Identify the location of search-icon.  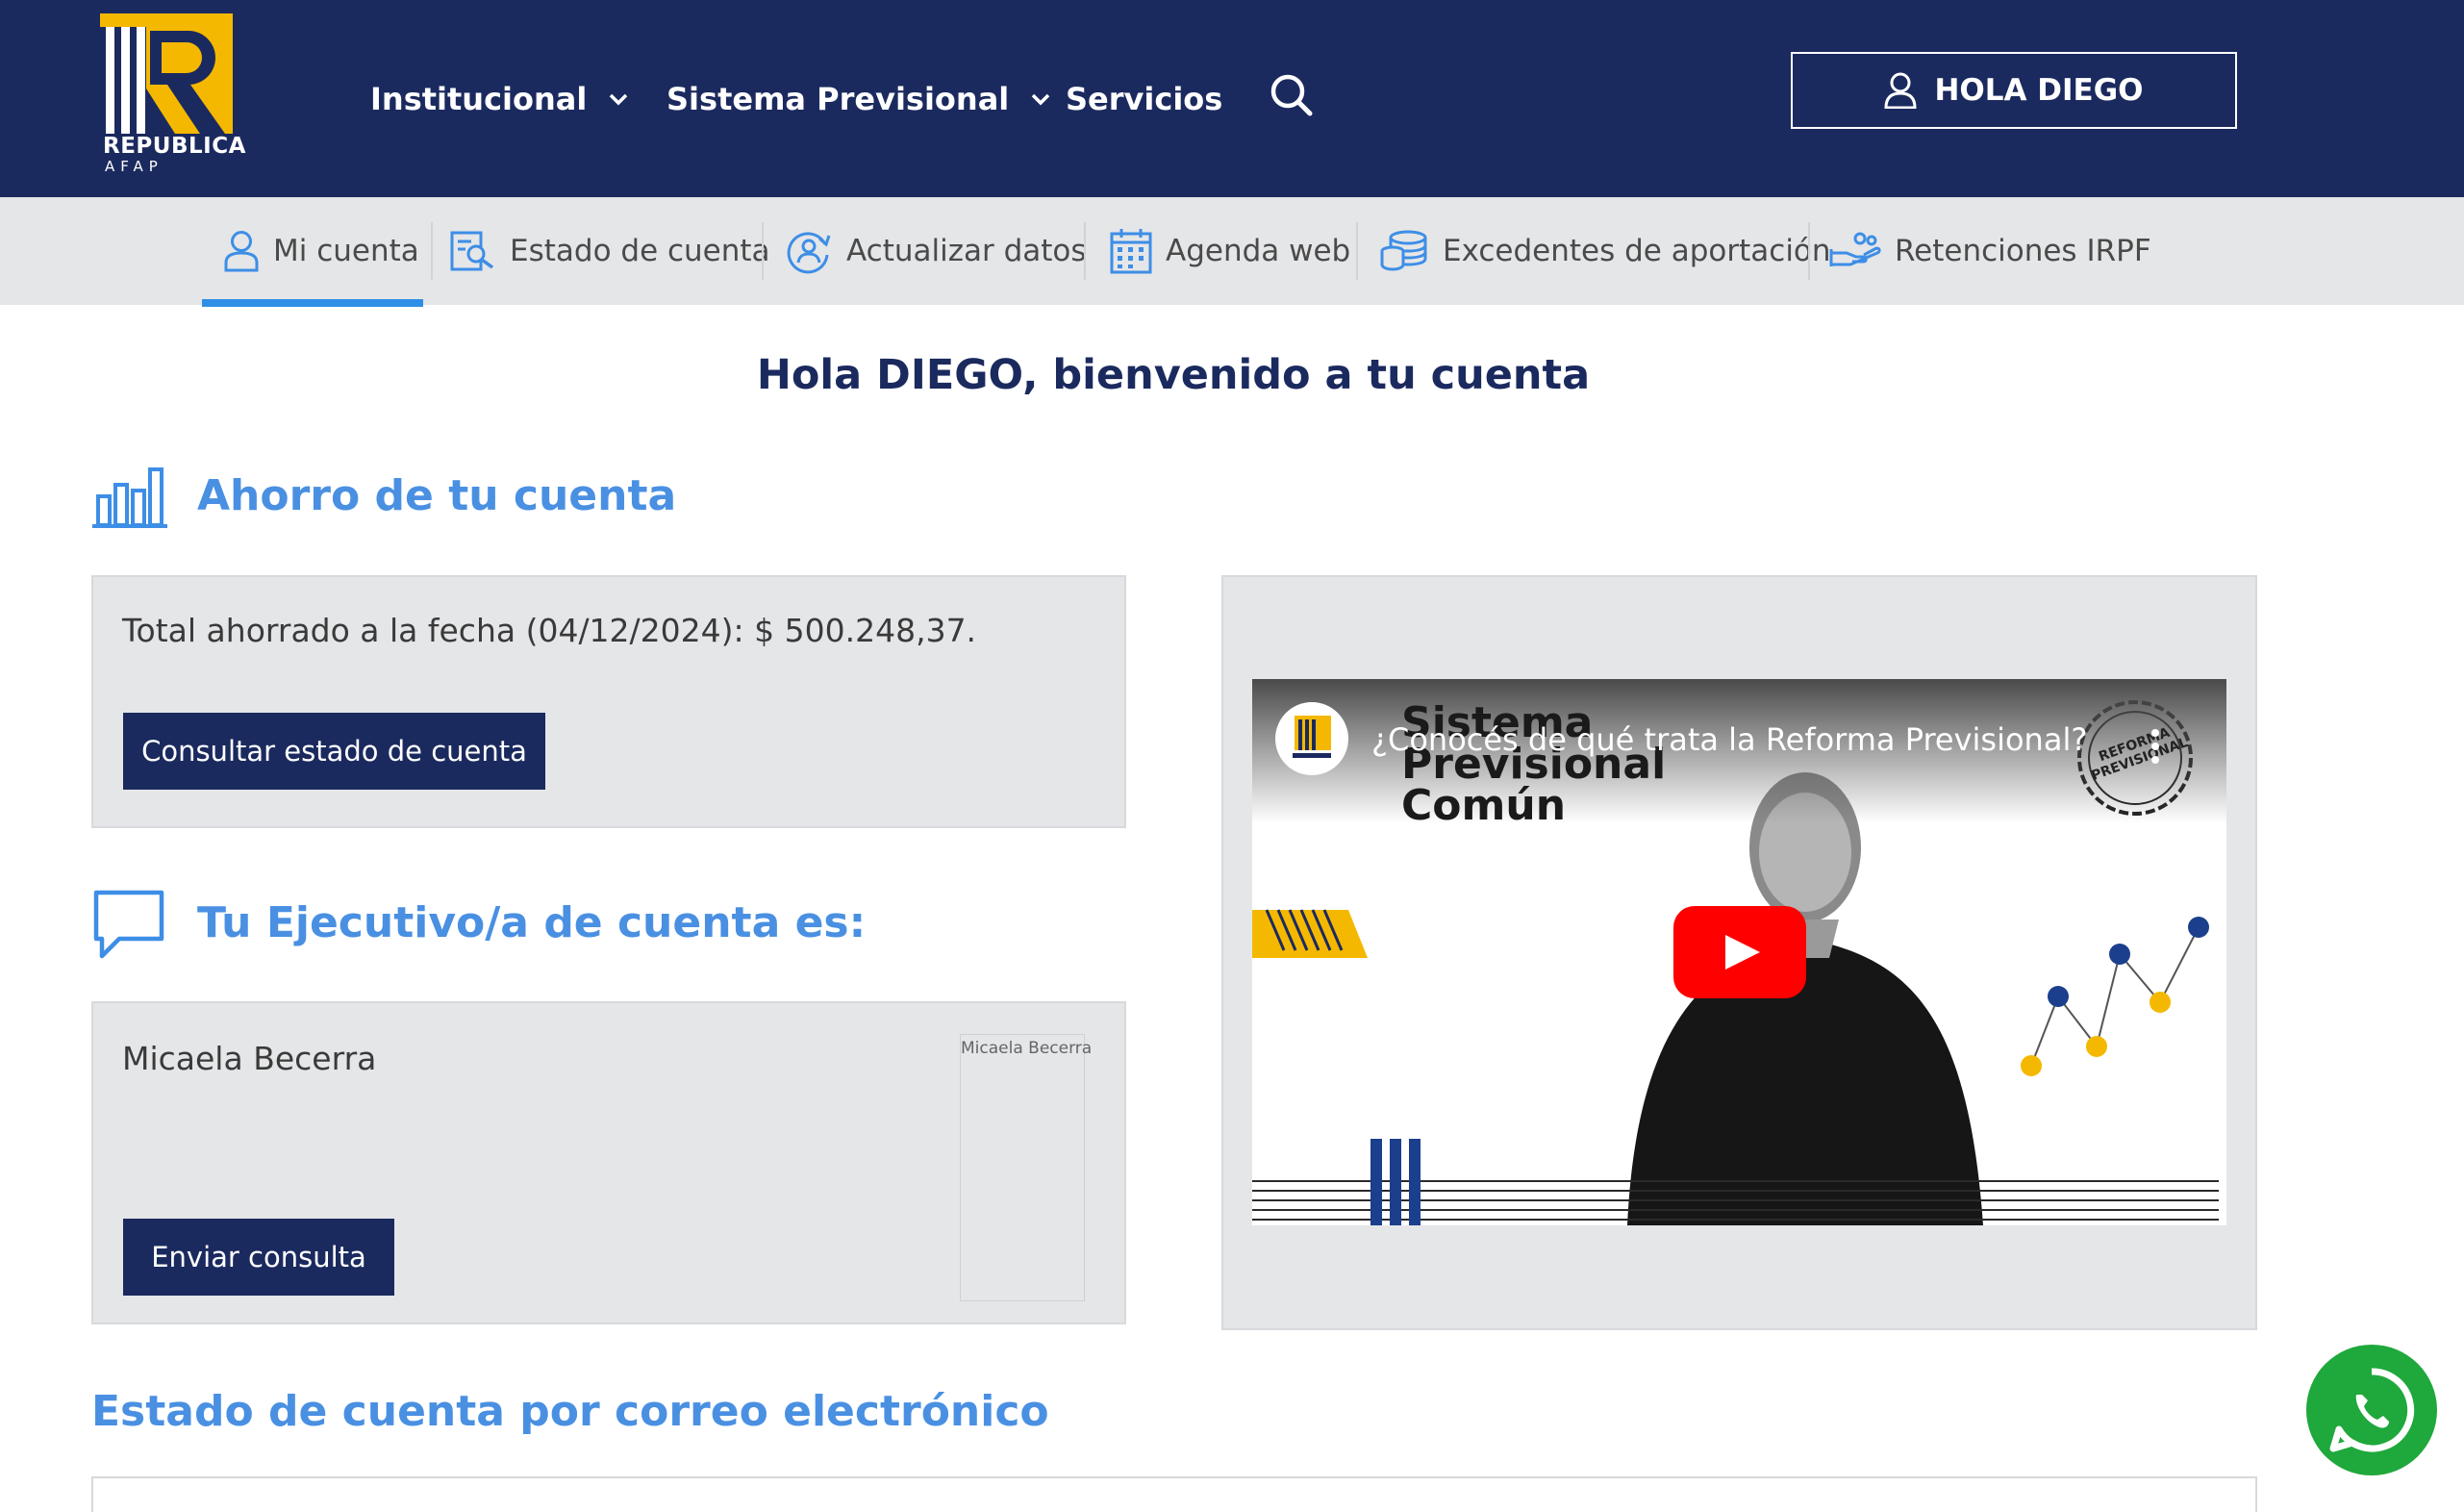
(1291, 95).